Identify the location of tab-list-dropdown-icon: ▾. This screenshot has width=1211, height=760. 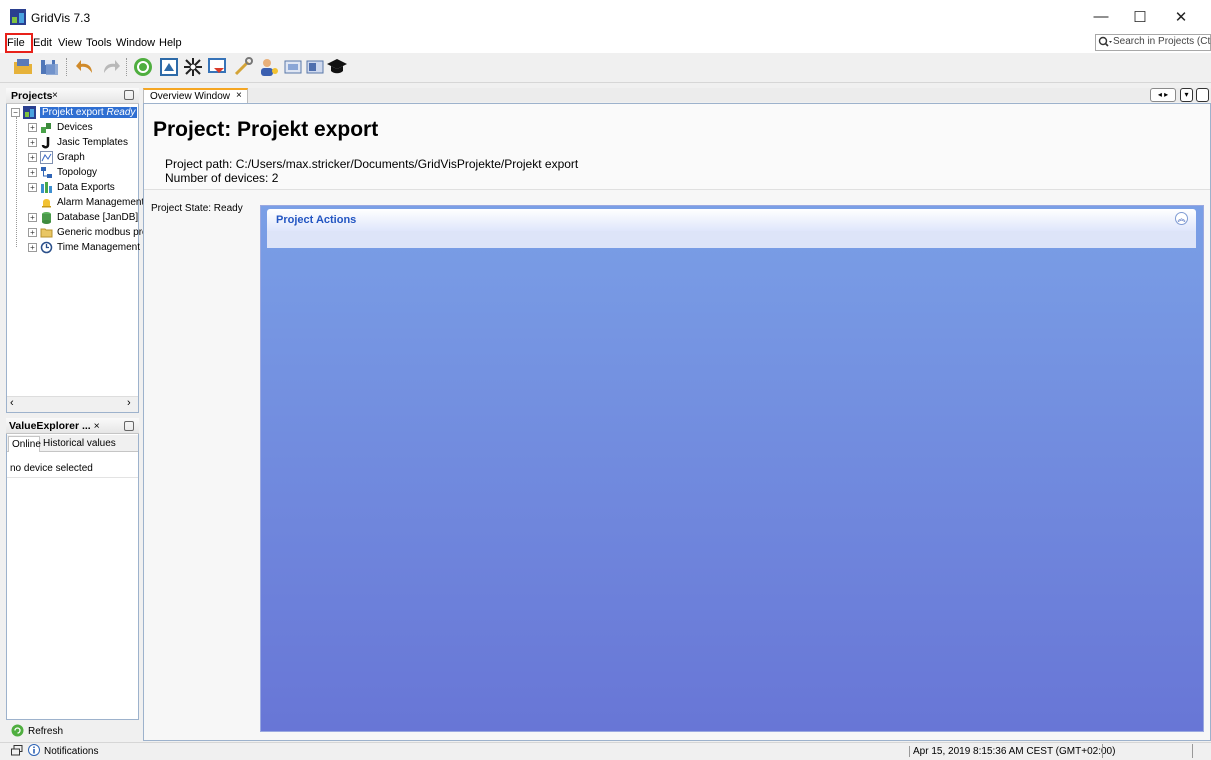
(1186, 95).